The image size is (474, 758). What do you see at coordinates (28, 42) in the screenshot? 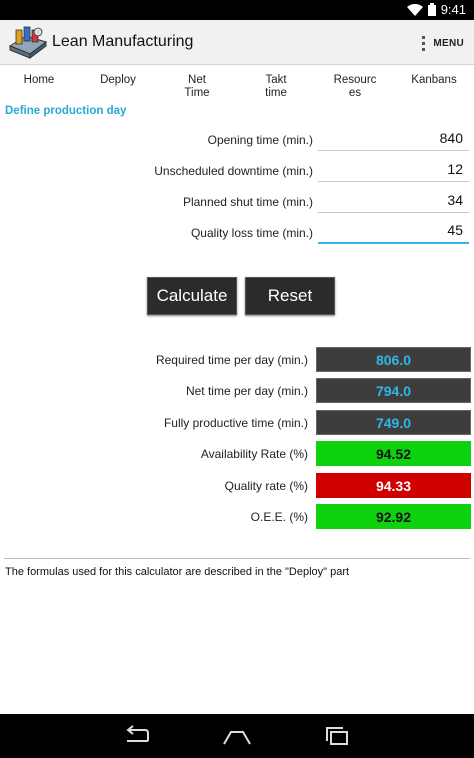
I see `app-logo-icon` at bounding box center [28, 42].